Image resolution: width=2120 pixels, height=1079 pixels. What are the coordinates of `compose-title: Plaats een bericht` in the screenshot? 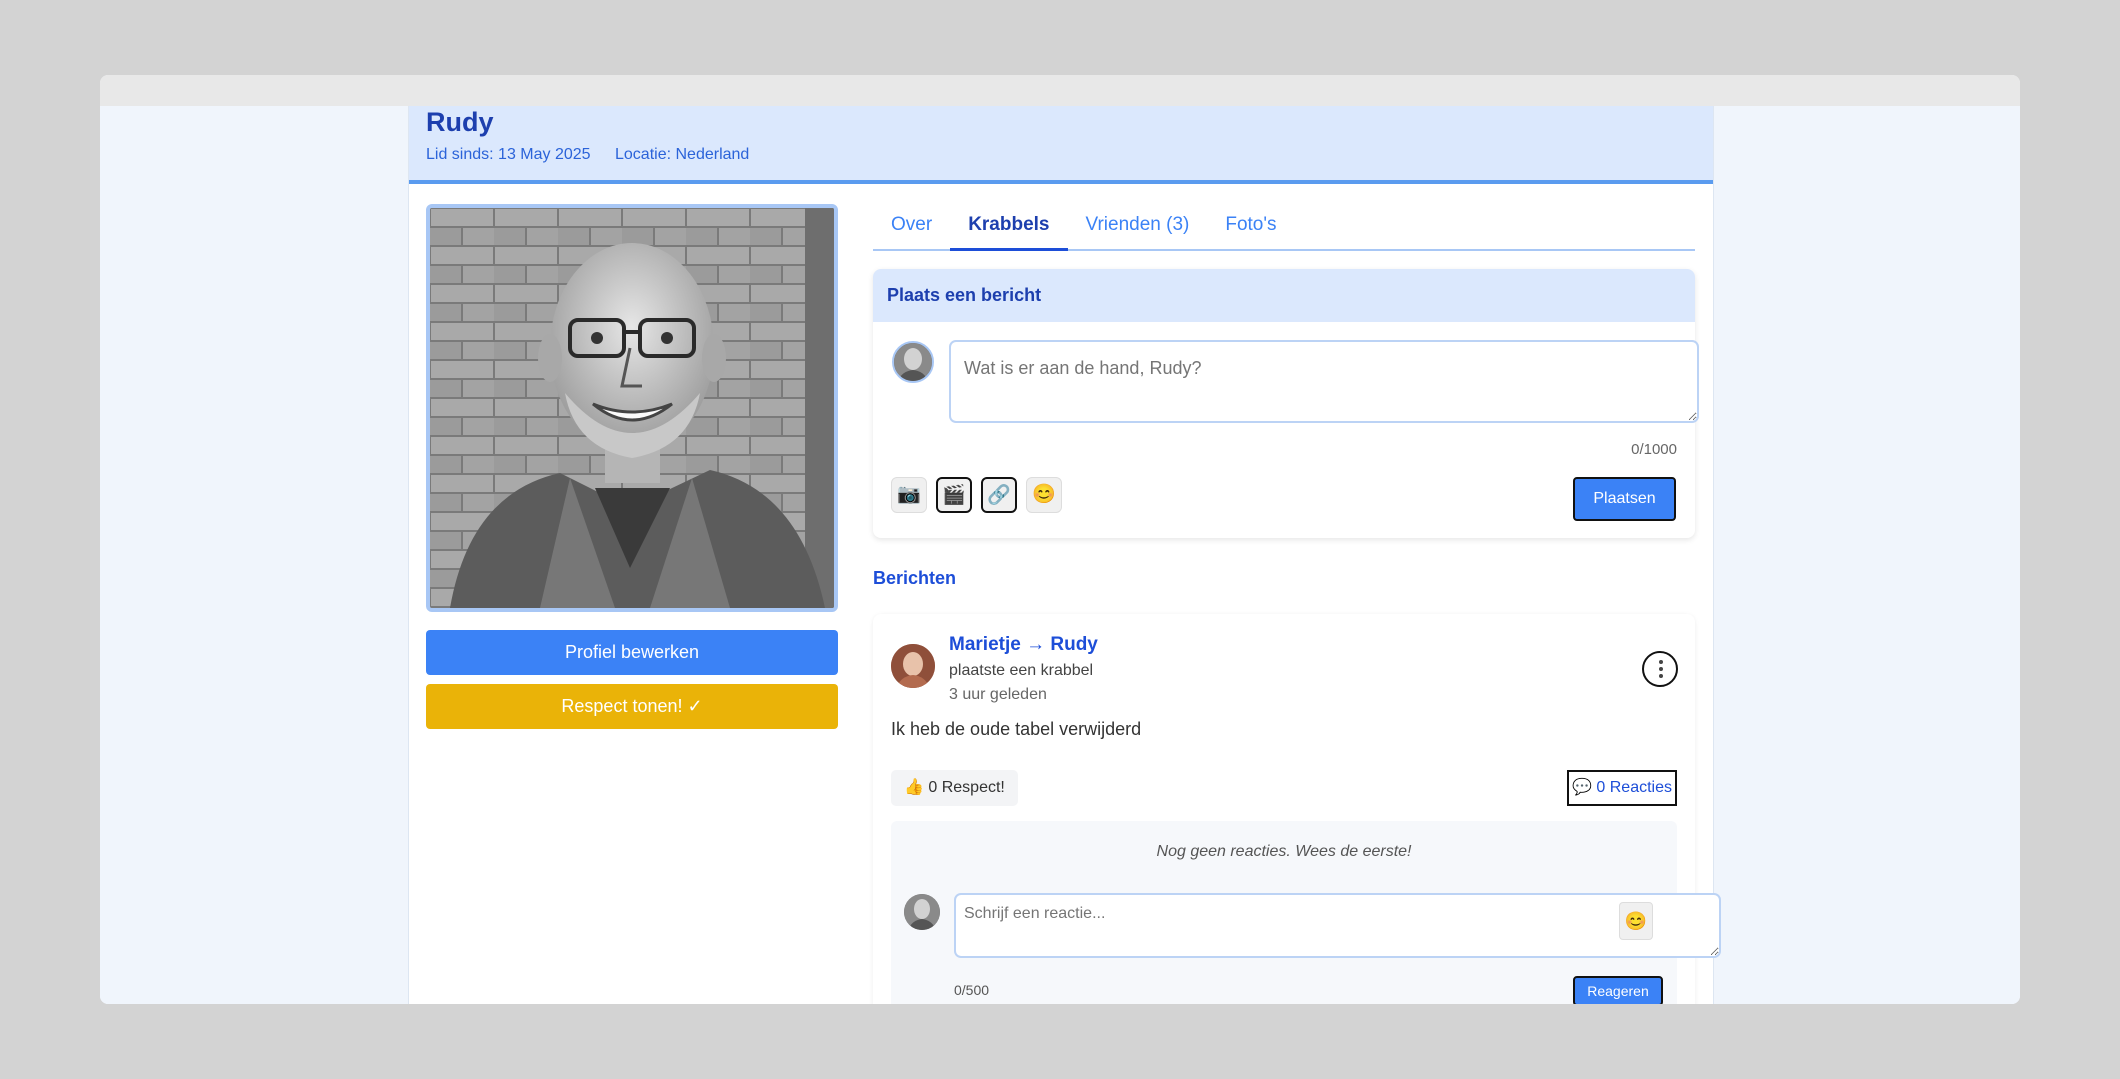 It's located at (1284, 295).